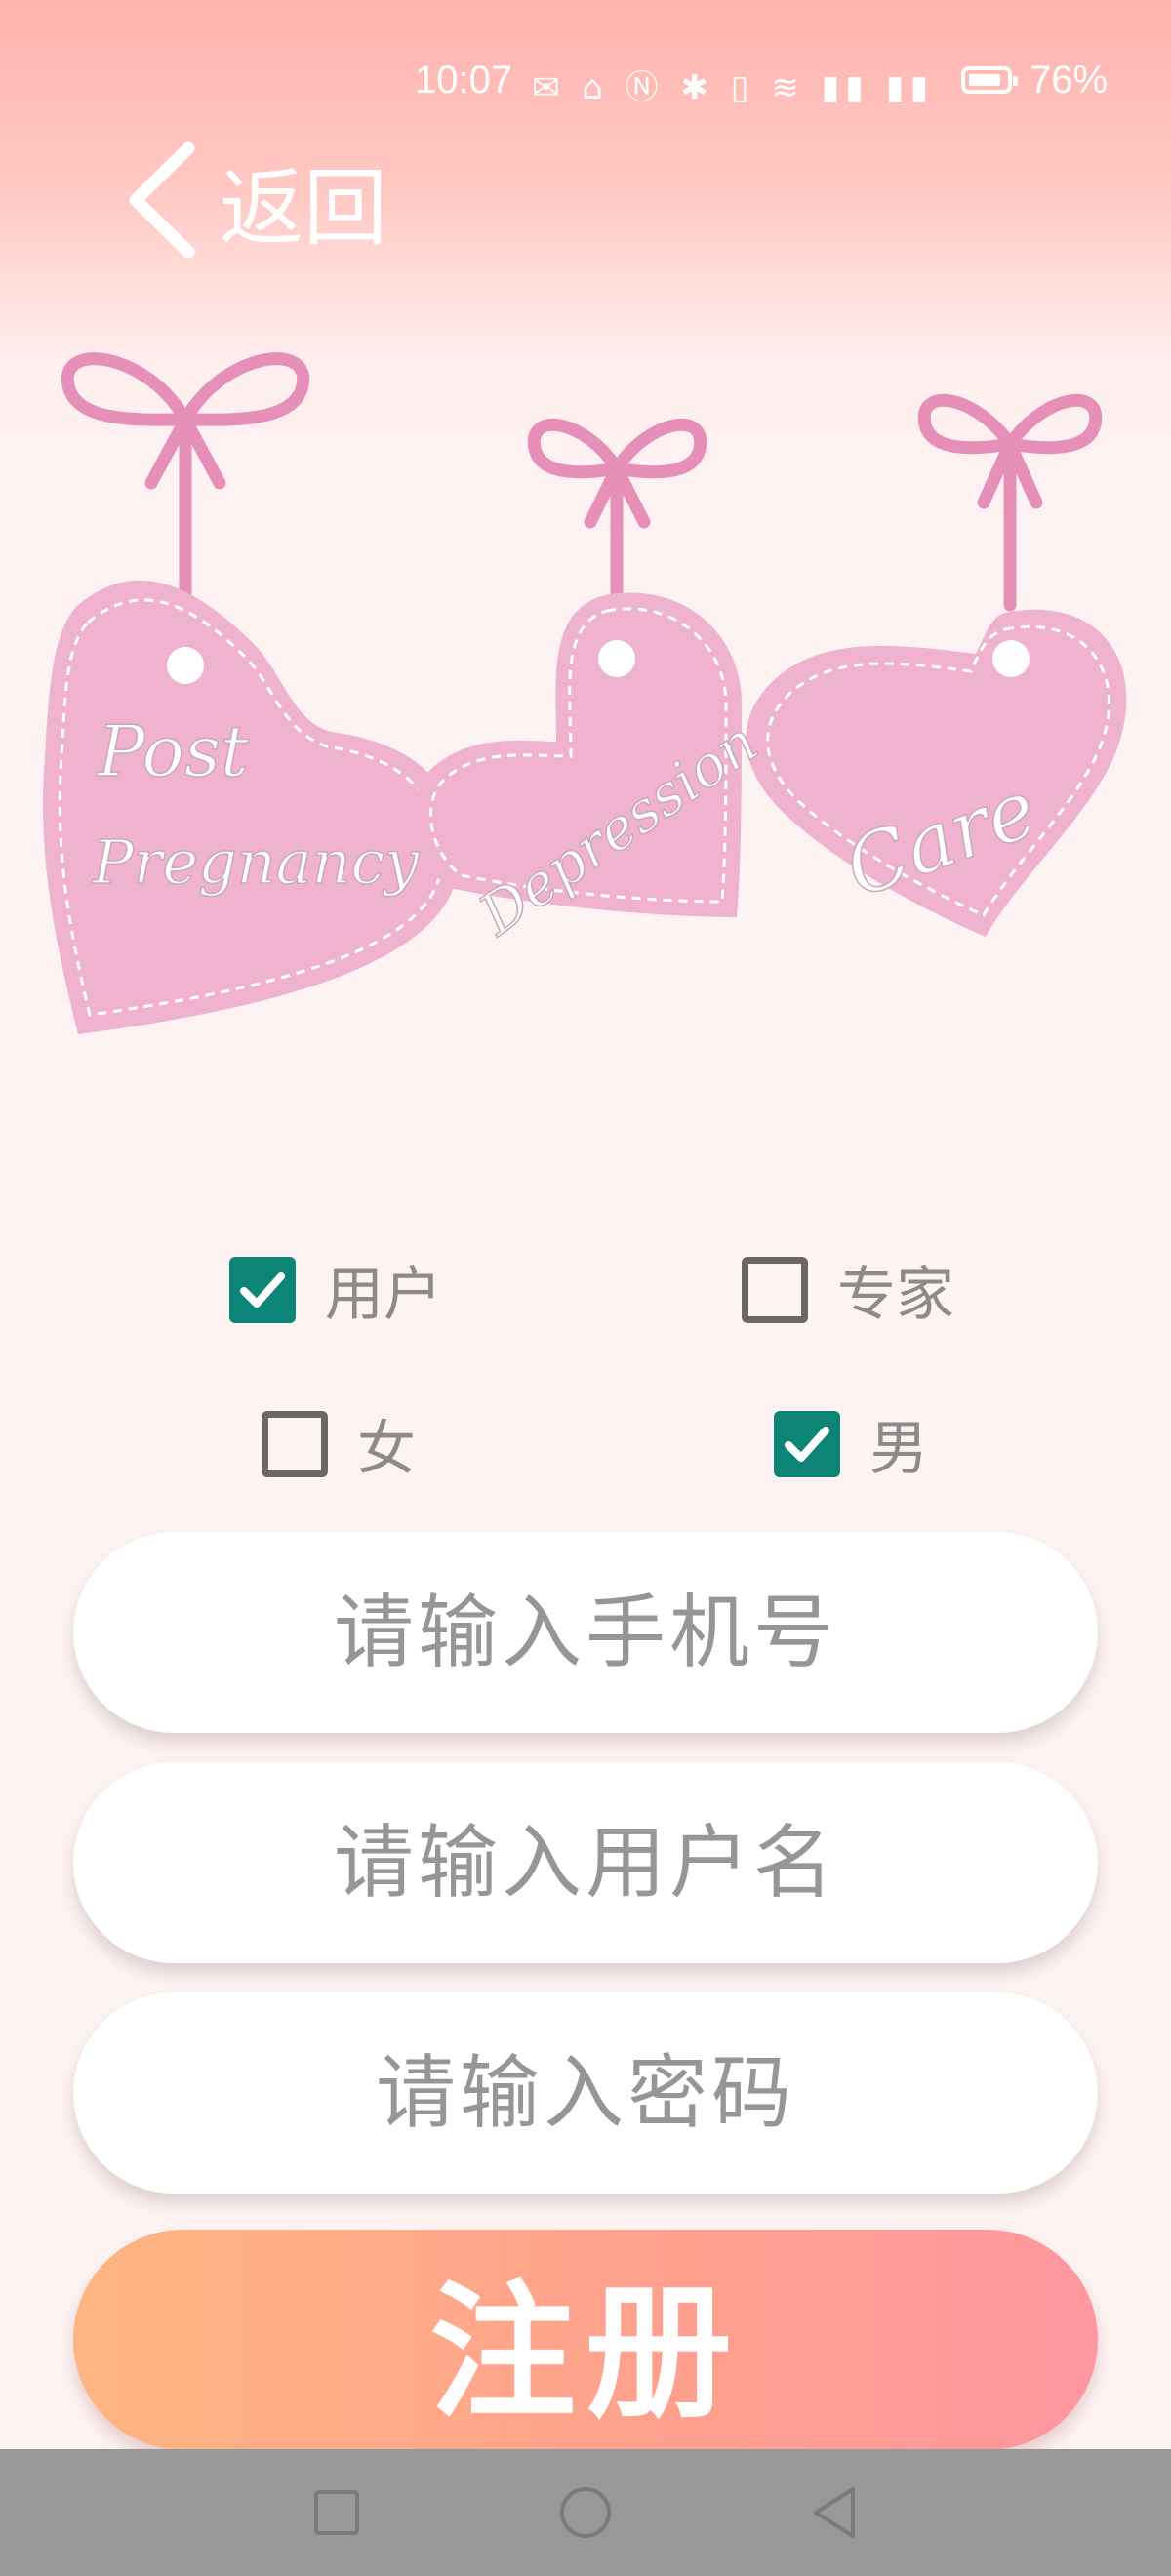 The image size is (1171, 2576). What do you see at coordinates (251, 807) in the screenshot?
I see `heart-post-pregnancy` at bounding box center [251, 807].